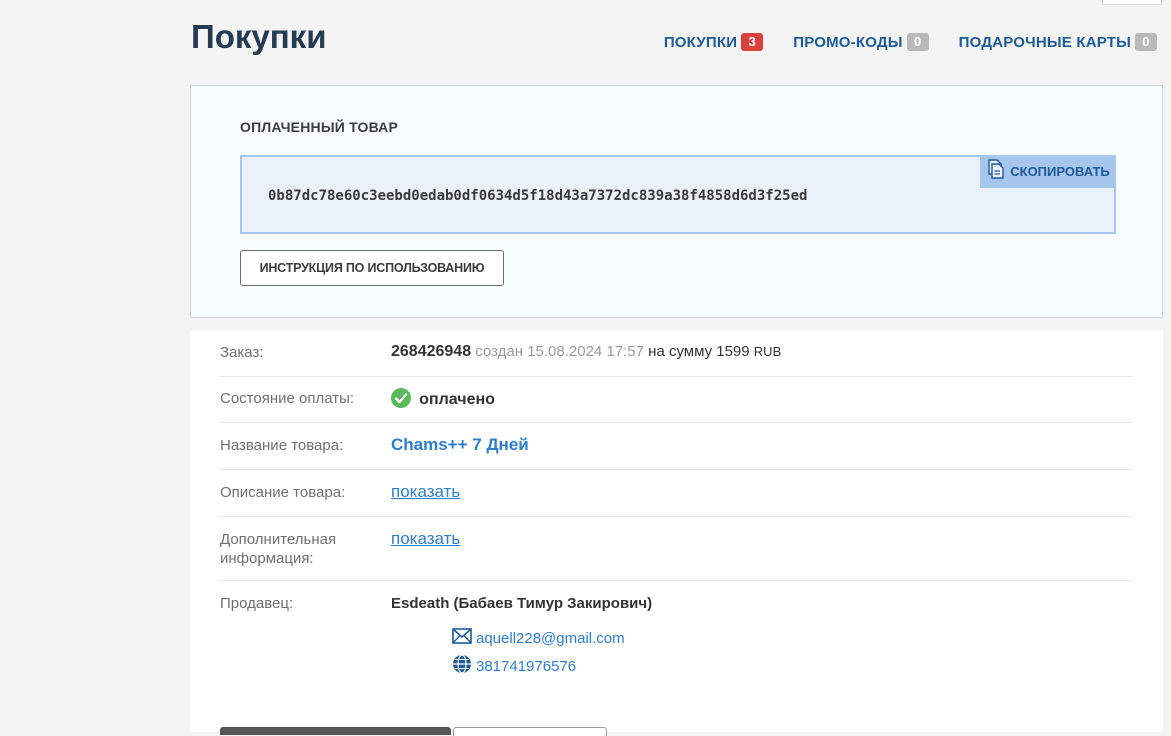 The height and width of the screenshot is (736, 1171). Describe the element at coordinates (676, 400) in the screenshot. I see `payment-status-row: Состояние оплаты: оплачено` at that location.